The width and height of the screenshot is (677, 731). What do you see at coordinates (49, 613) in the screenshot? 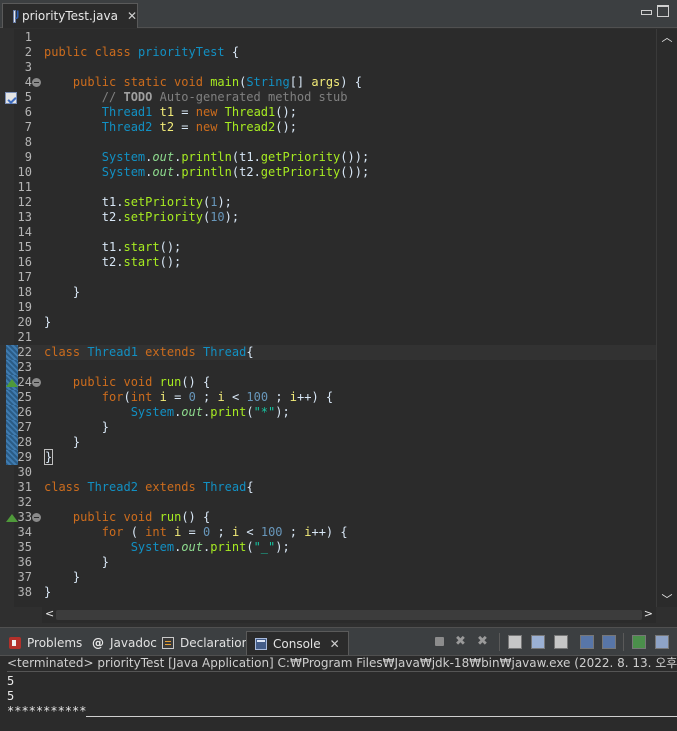
I see `scroll-left-icon: <` at bounding box center [49, 613].